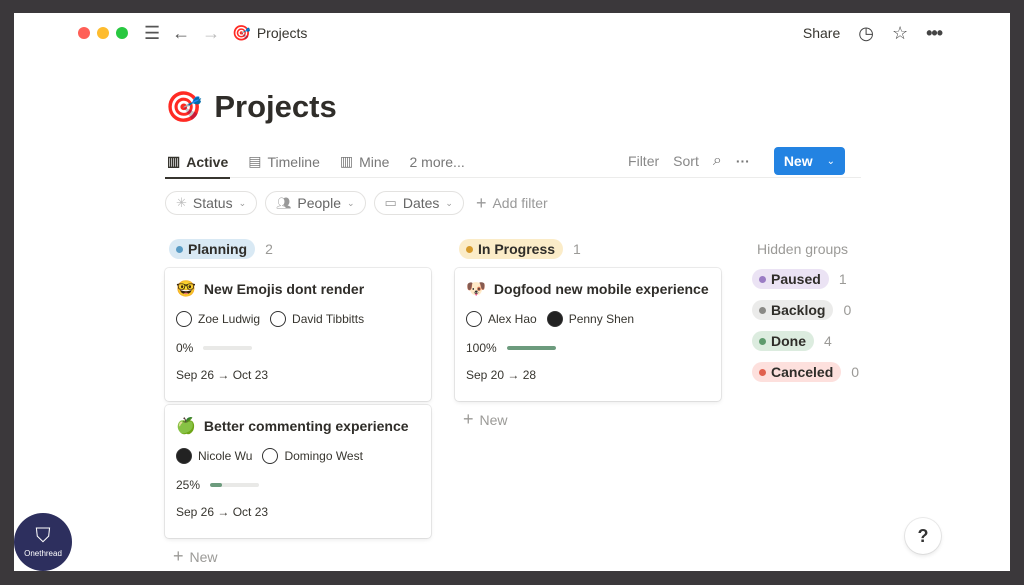 The width and height of the screenshot is (1024, 585). What do you see at coordinates (501, 375) in the screenshot?
I see `card-dates: Sep 20 → 28` at bounding box center [501, 375].